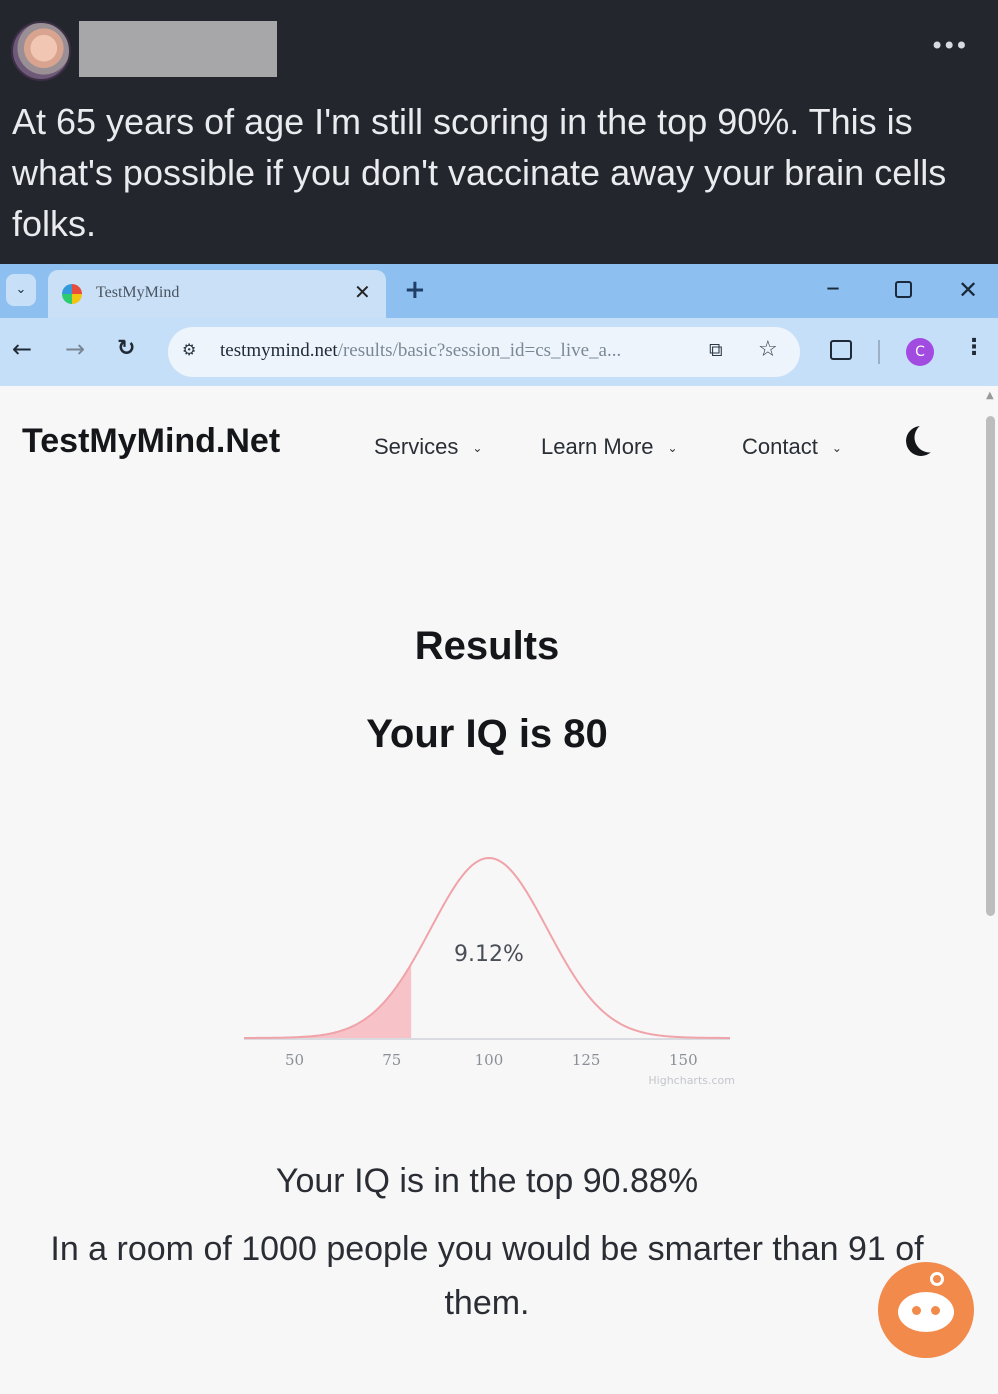 This screenshot has height=1394, width=998. I want to click on tab-title: TestMyMind, so click(138, 292).